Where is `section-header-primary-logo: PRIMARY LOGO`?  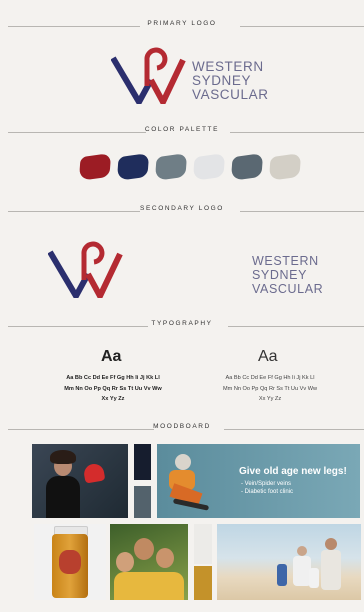
section-header-primary-logo: PRIMARY LOGO is located at coordinates (182, 26).